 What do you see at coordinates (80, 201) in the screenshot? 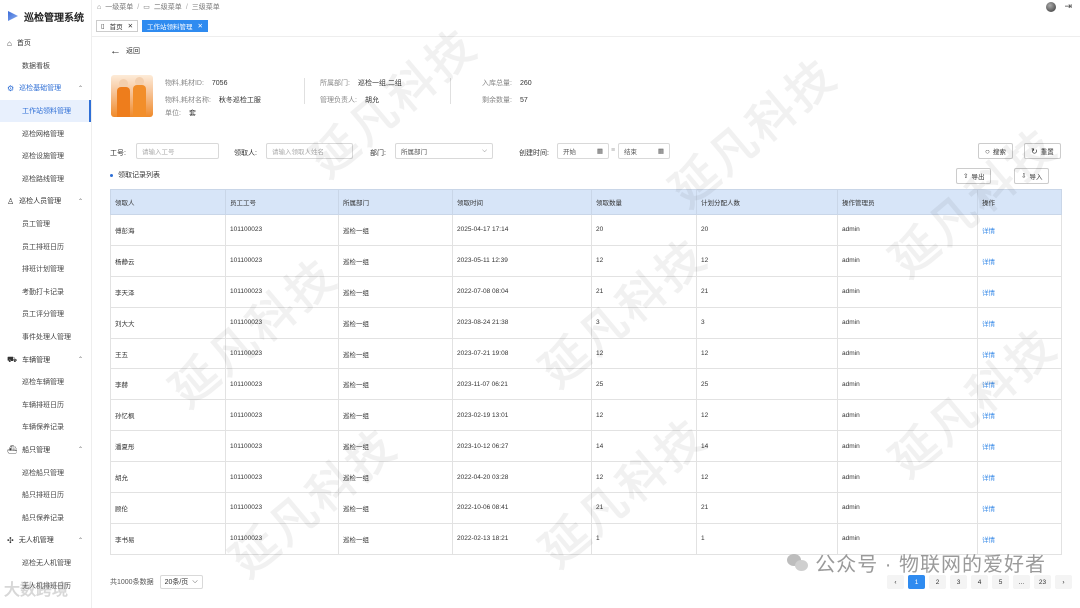
I see `chevron-up-icon: ⌃` at bounding box center [80, 201].